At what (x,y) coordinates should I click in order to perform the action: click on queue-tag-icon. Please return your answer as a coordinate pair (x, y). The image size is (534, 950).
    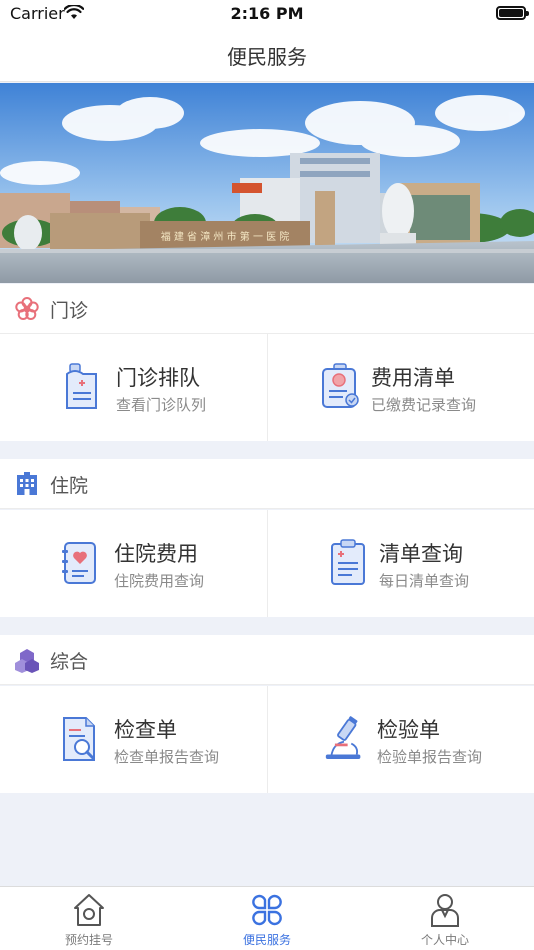
    Looking at the image, I should click on (81, 386).